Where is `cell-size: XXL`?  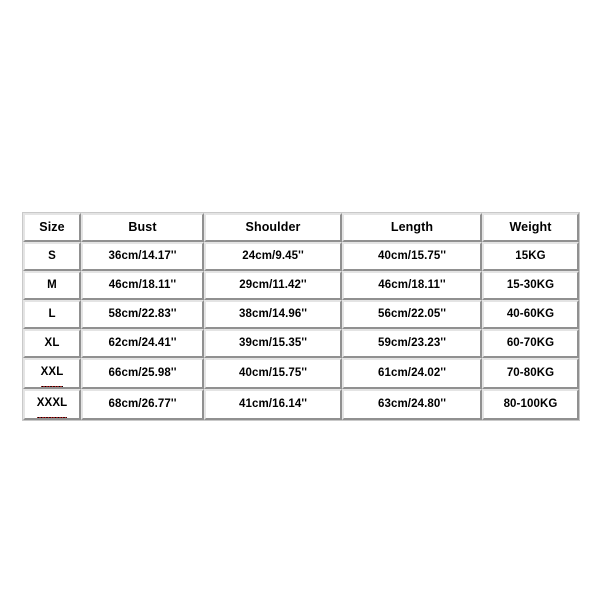
cell-size: XXL is located at coordinates (52, 373).